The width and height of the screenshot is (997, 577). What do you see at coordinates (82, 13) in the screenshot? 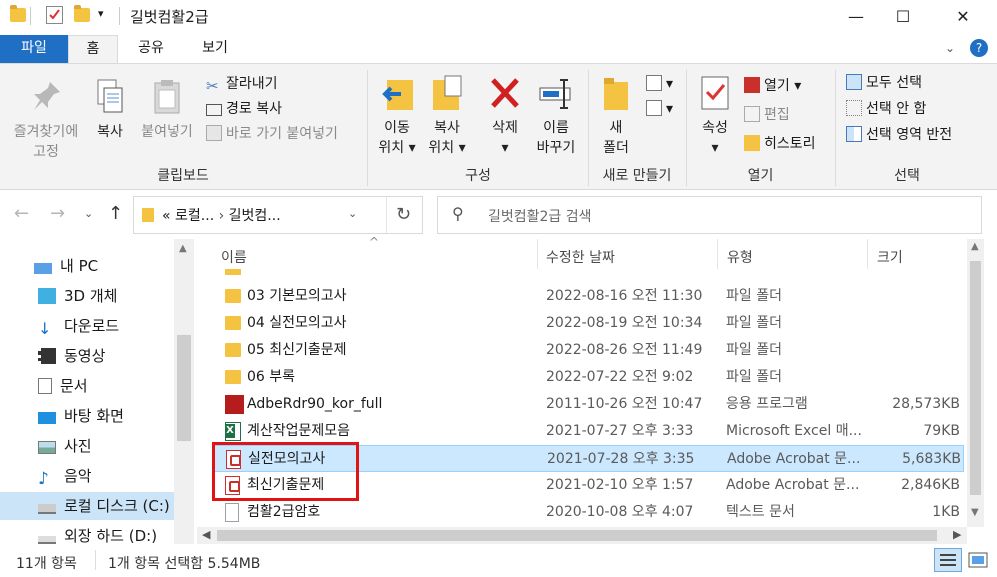
I see `new-folder-quick-icon` at bounding box center [82, 13].